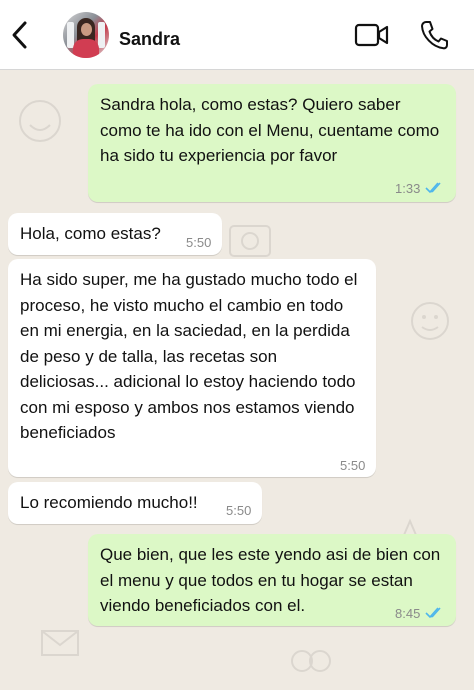 The image size is (474, 690). What do you see at coordinates (90, 233) in the screenshot?
I see `message-text: Hola, como estas?` at bounding box center [90, 233].